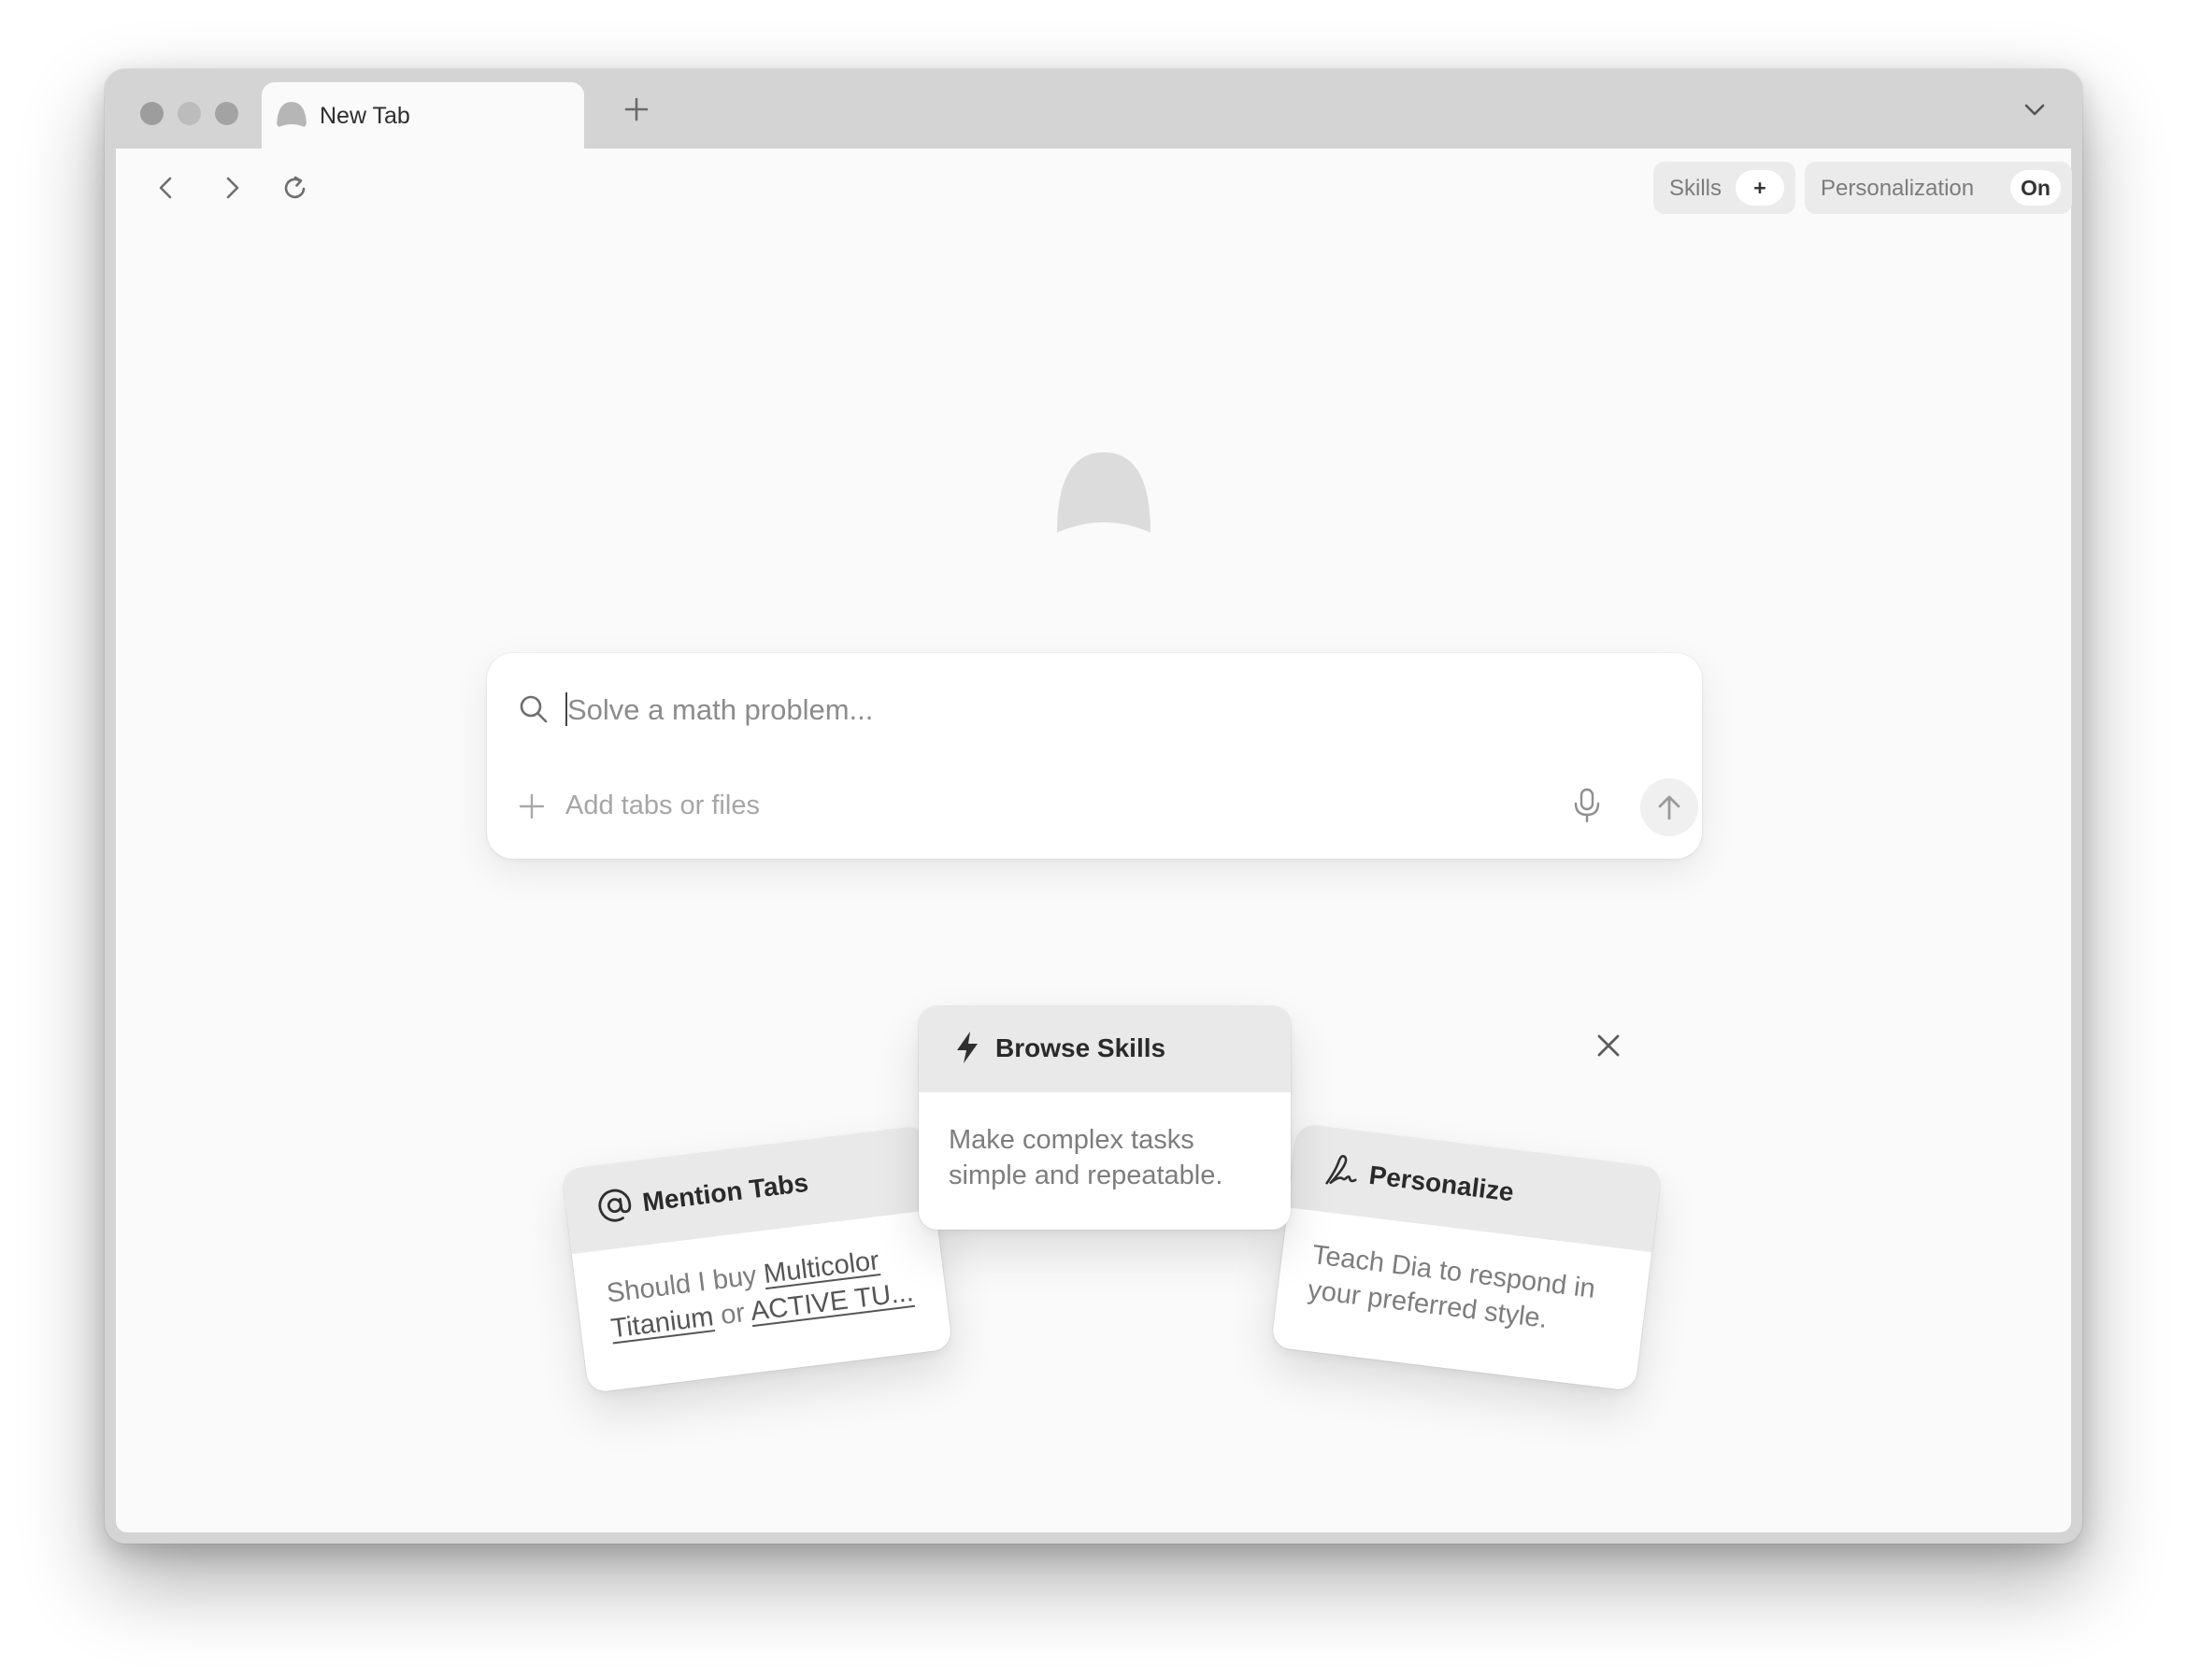  Describe the element at coordinates (534, 709) in the screenshot. I see `search-icon` at that location.